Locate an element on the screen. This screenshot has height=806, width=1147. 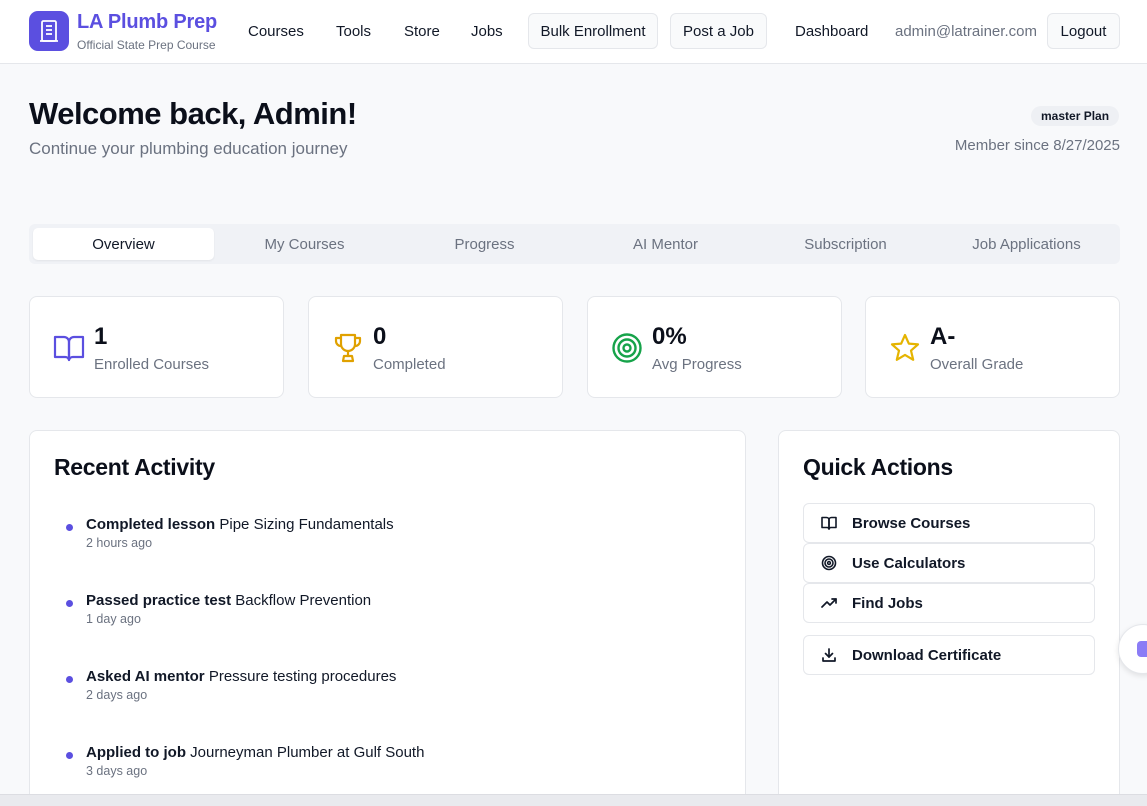
qa-label: Browse Courses is located at coordinates (911, 523).